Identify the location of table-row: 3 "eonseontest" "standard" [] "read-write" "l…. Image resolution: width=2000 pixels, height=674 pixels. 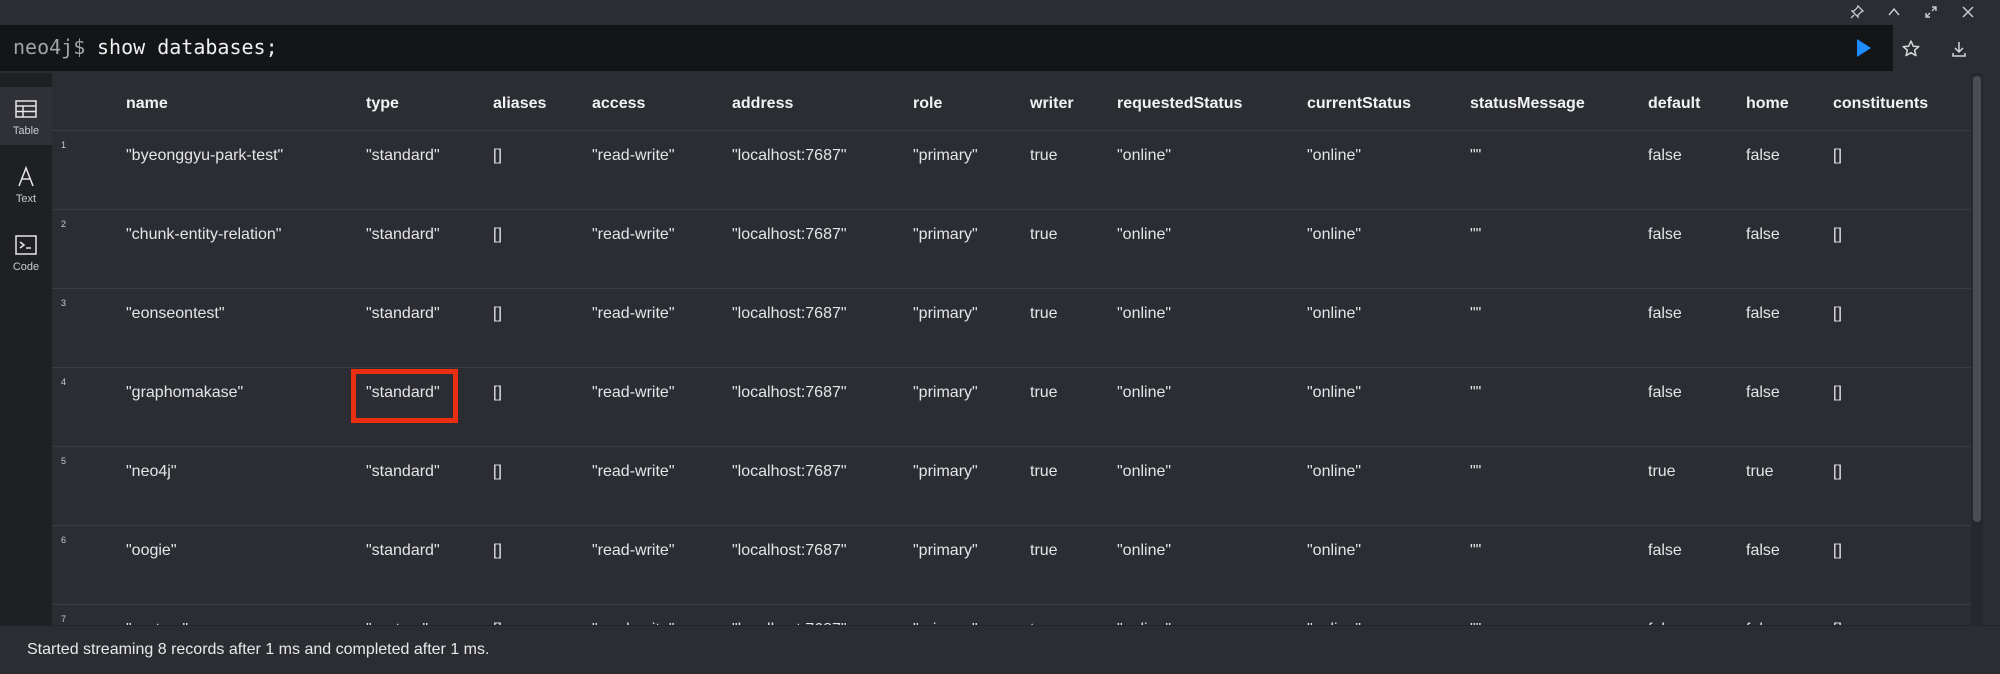
(1011, 327).